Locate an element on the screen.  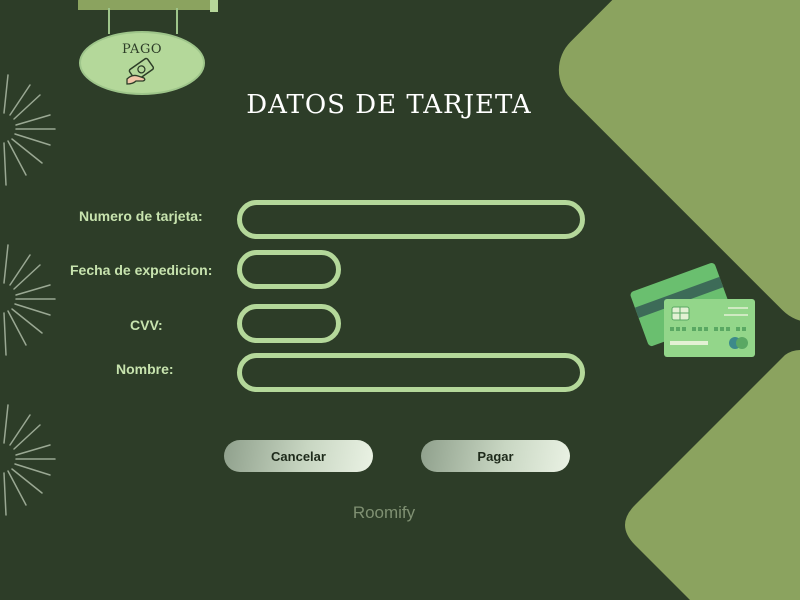
payment-sign: PAGO is located at coordinates (142, 63).